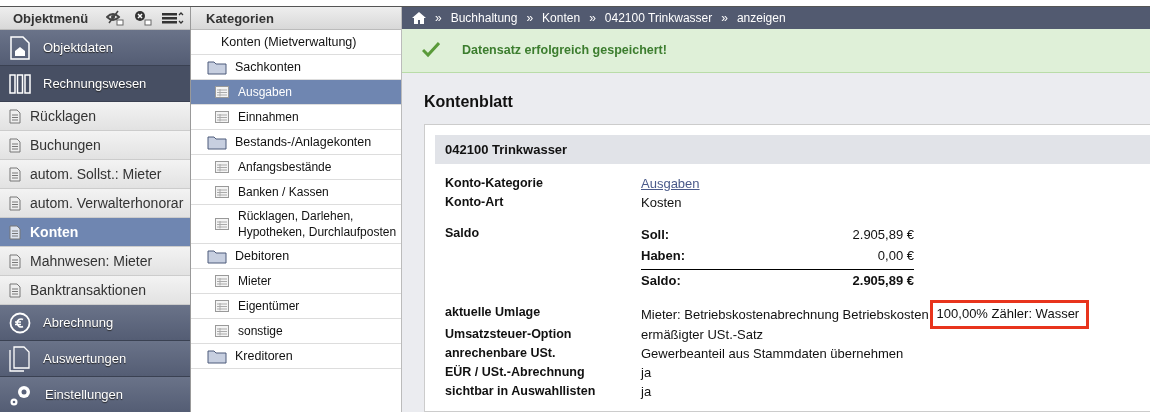 The image size is (1150, 412). What do you see at coordinates (173, 18) in the screenshot?
I see `menu-icon` at bounding box center [173, 18].